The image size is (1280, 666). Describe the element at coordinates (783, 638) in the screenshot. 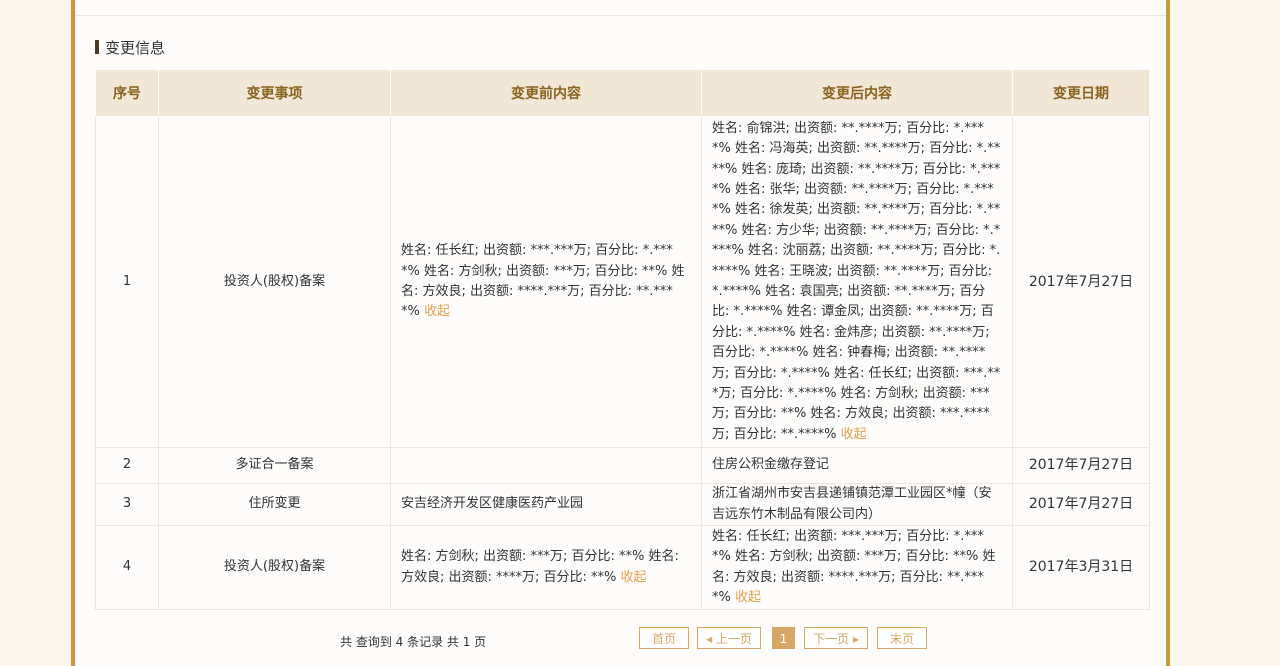

I see `current-page-button: 1` at that location.